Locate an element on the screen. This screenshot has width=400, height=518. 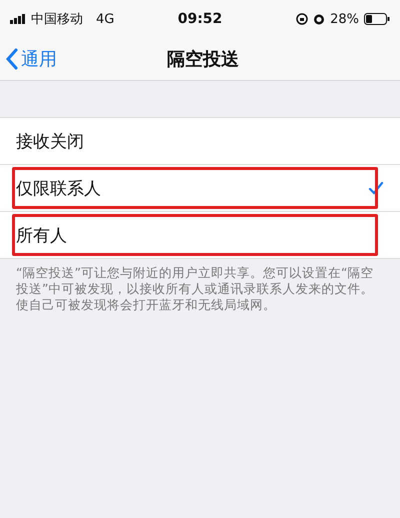
network-type: 4G is located at coordinates (105, 19).